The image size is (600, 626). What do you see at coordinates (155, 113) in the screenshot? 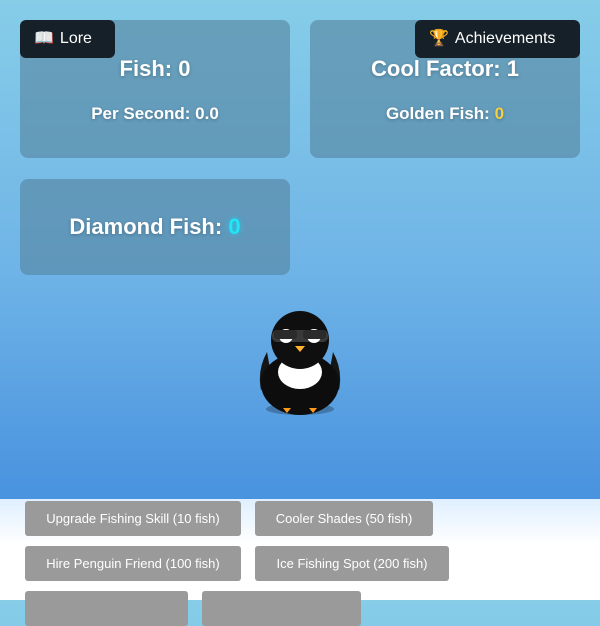
I see `per-second-rate: Per Second: 0.0` at bounding box center [155, 113].